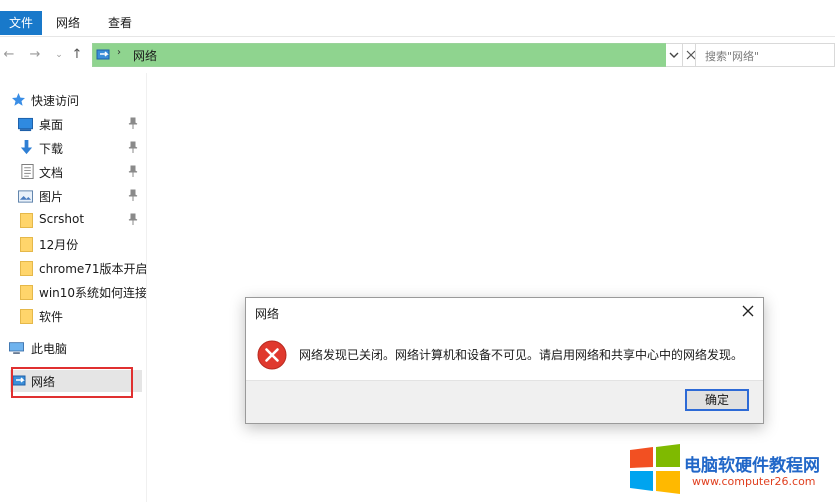 The width and height of the screenshot is (835, 502). Describe the element at coordinates (26, 147) in the screenshot. I see `download-icon` at that location.